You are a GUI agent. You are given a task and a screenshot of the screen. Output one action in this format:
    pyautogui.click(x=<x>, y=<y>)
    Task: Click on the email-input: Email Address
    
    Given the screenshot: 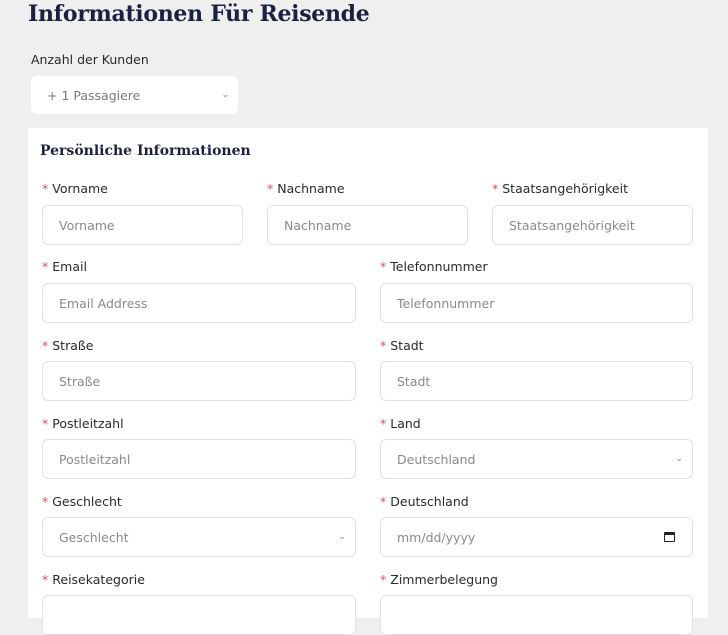 What is the action you would take?
    pyautogui.click(x=199, y=303)
    